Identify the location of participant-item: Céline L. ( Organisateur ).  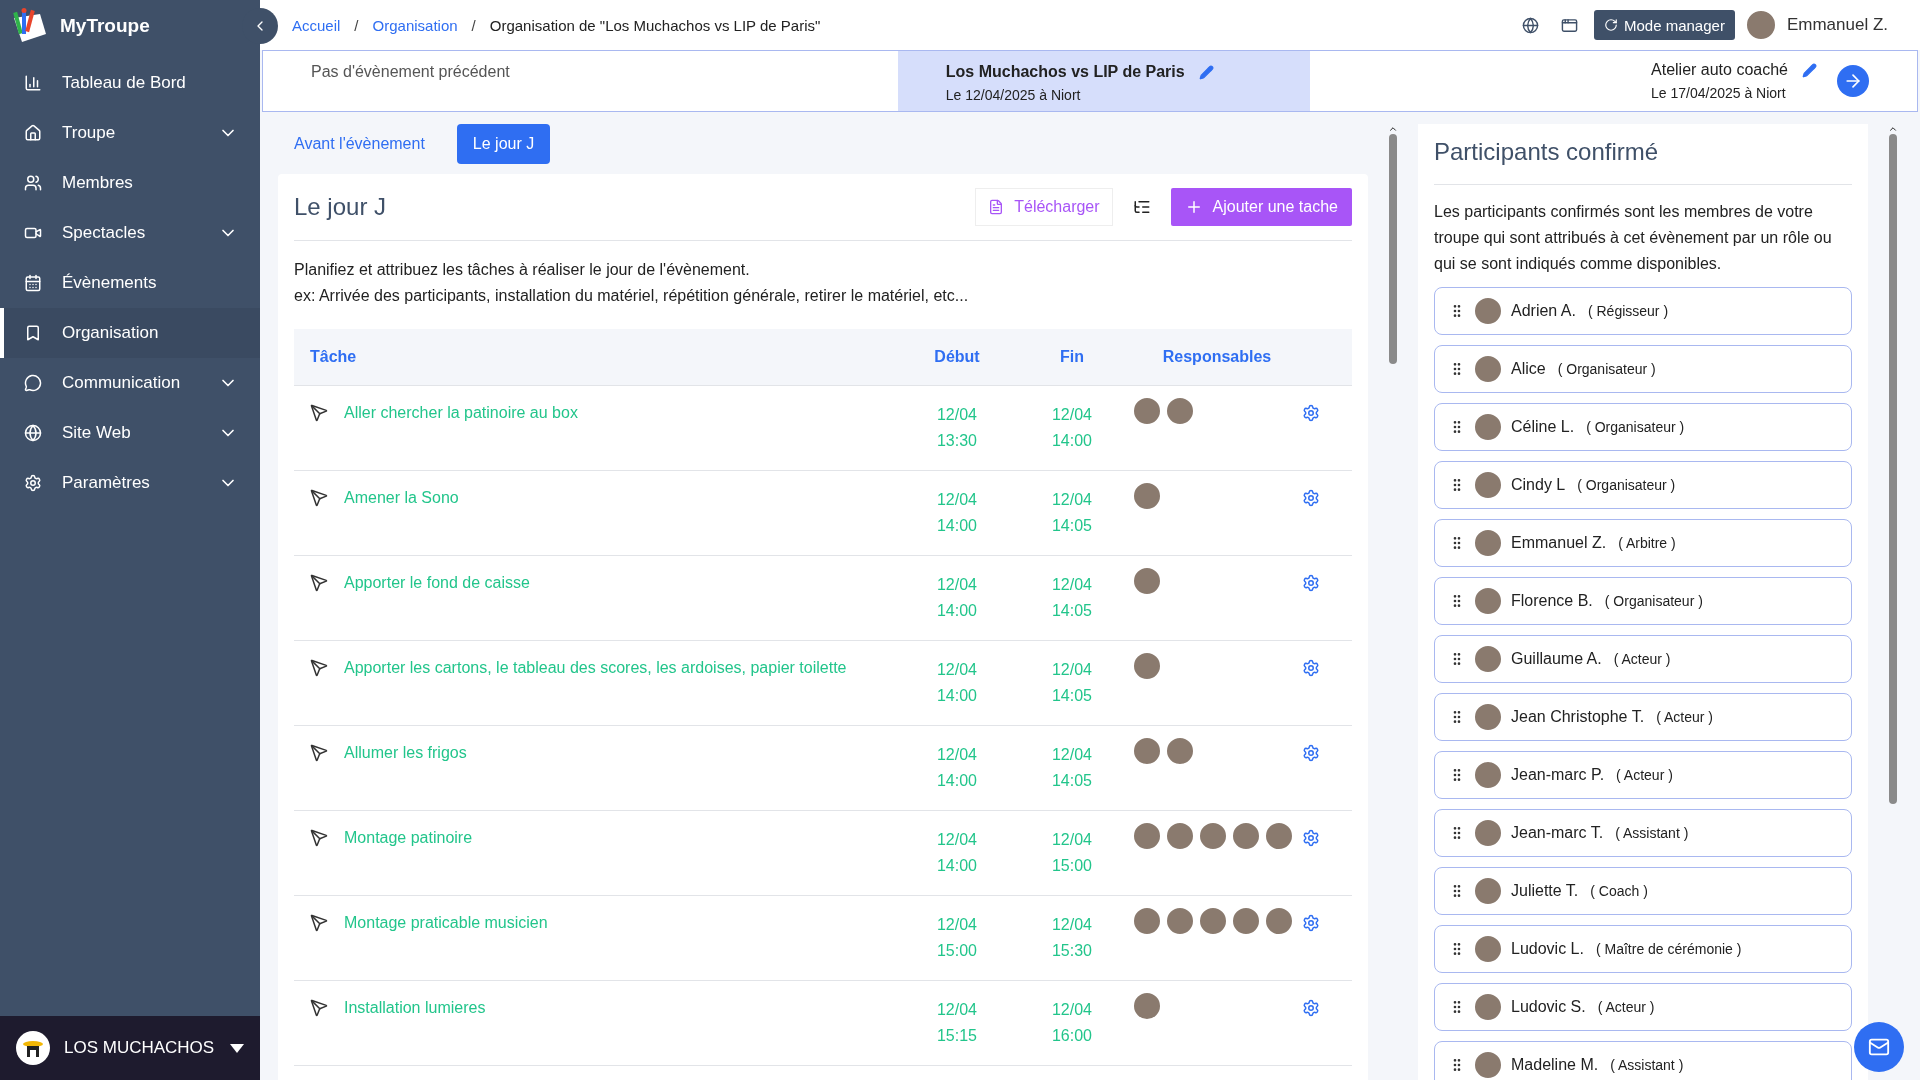
(1643, 427).